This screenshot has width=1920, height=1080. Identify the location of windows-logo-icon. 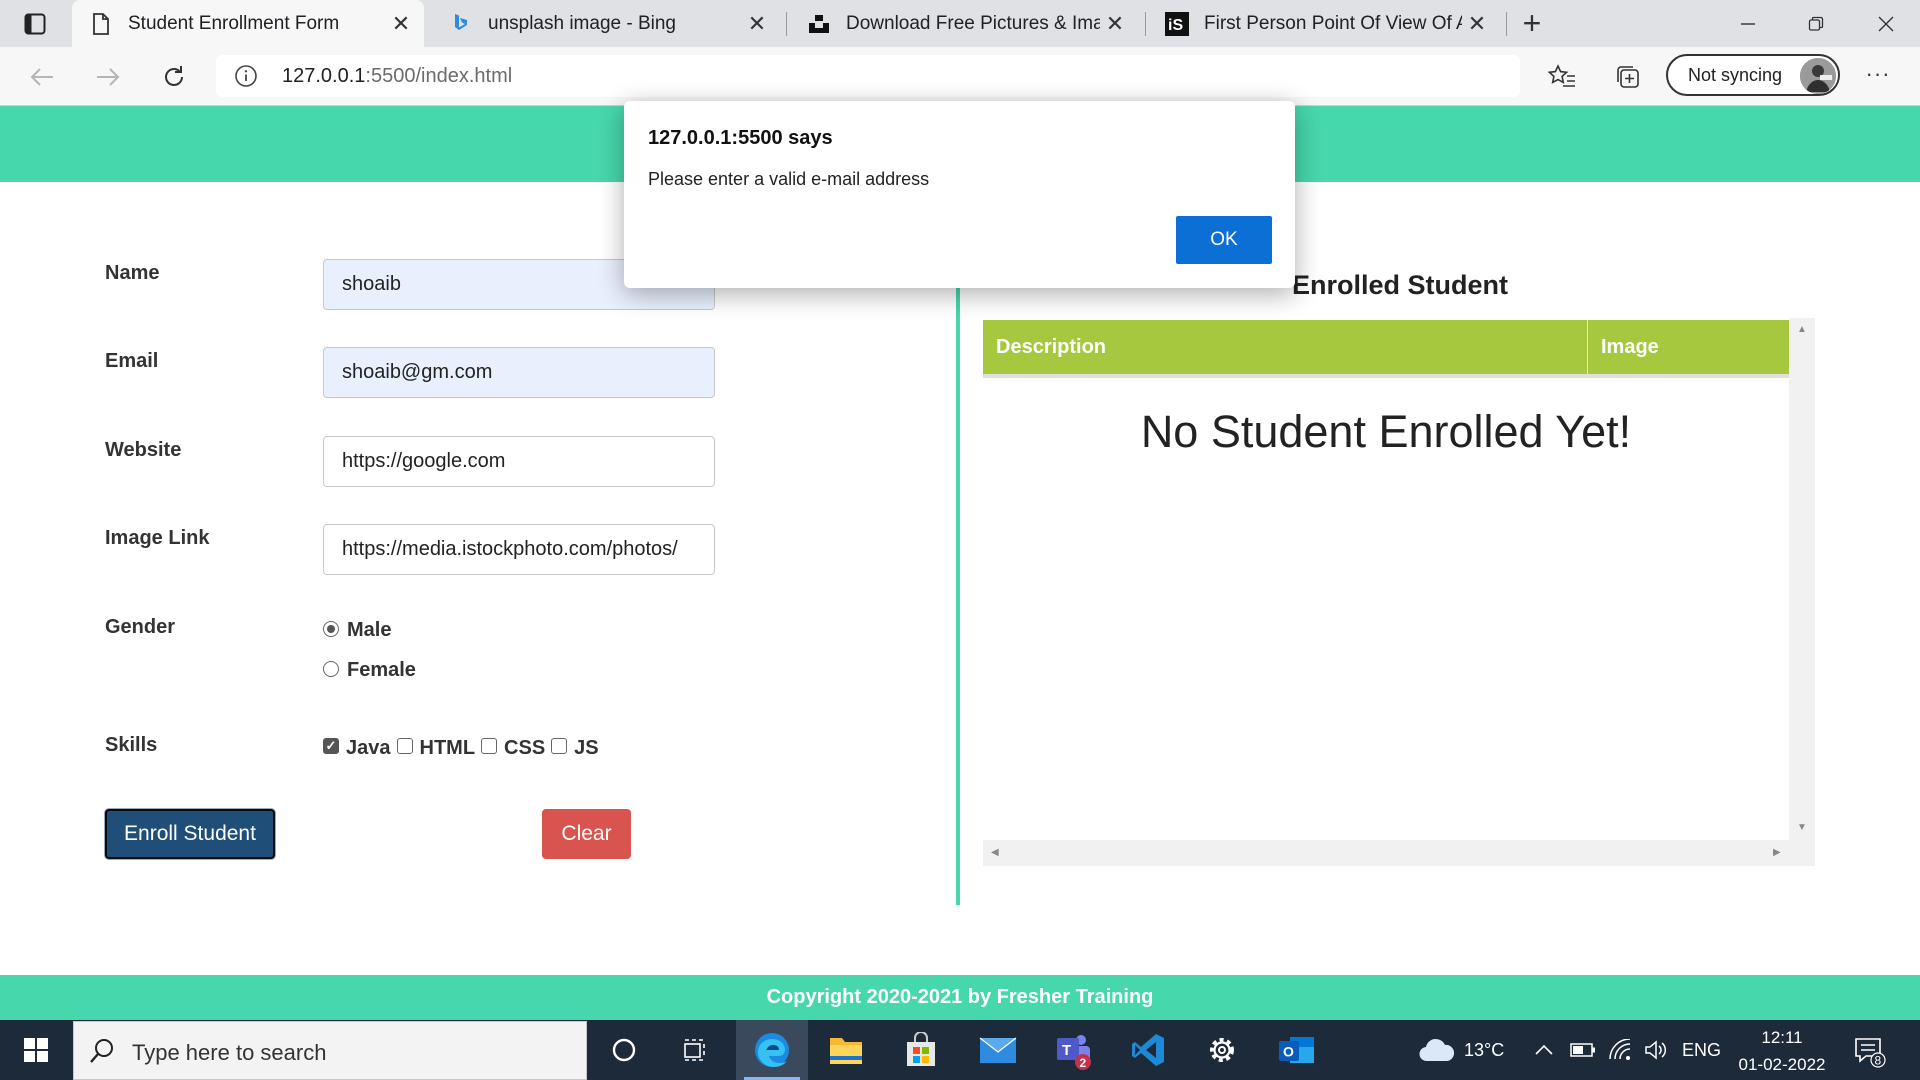
(36, 1050).